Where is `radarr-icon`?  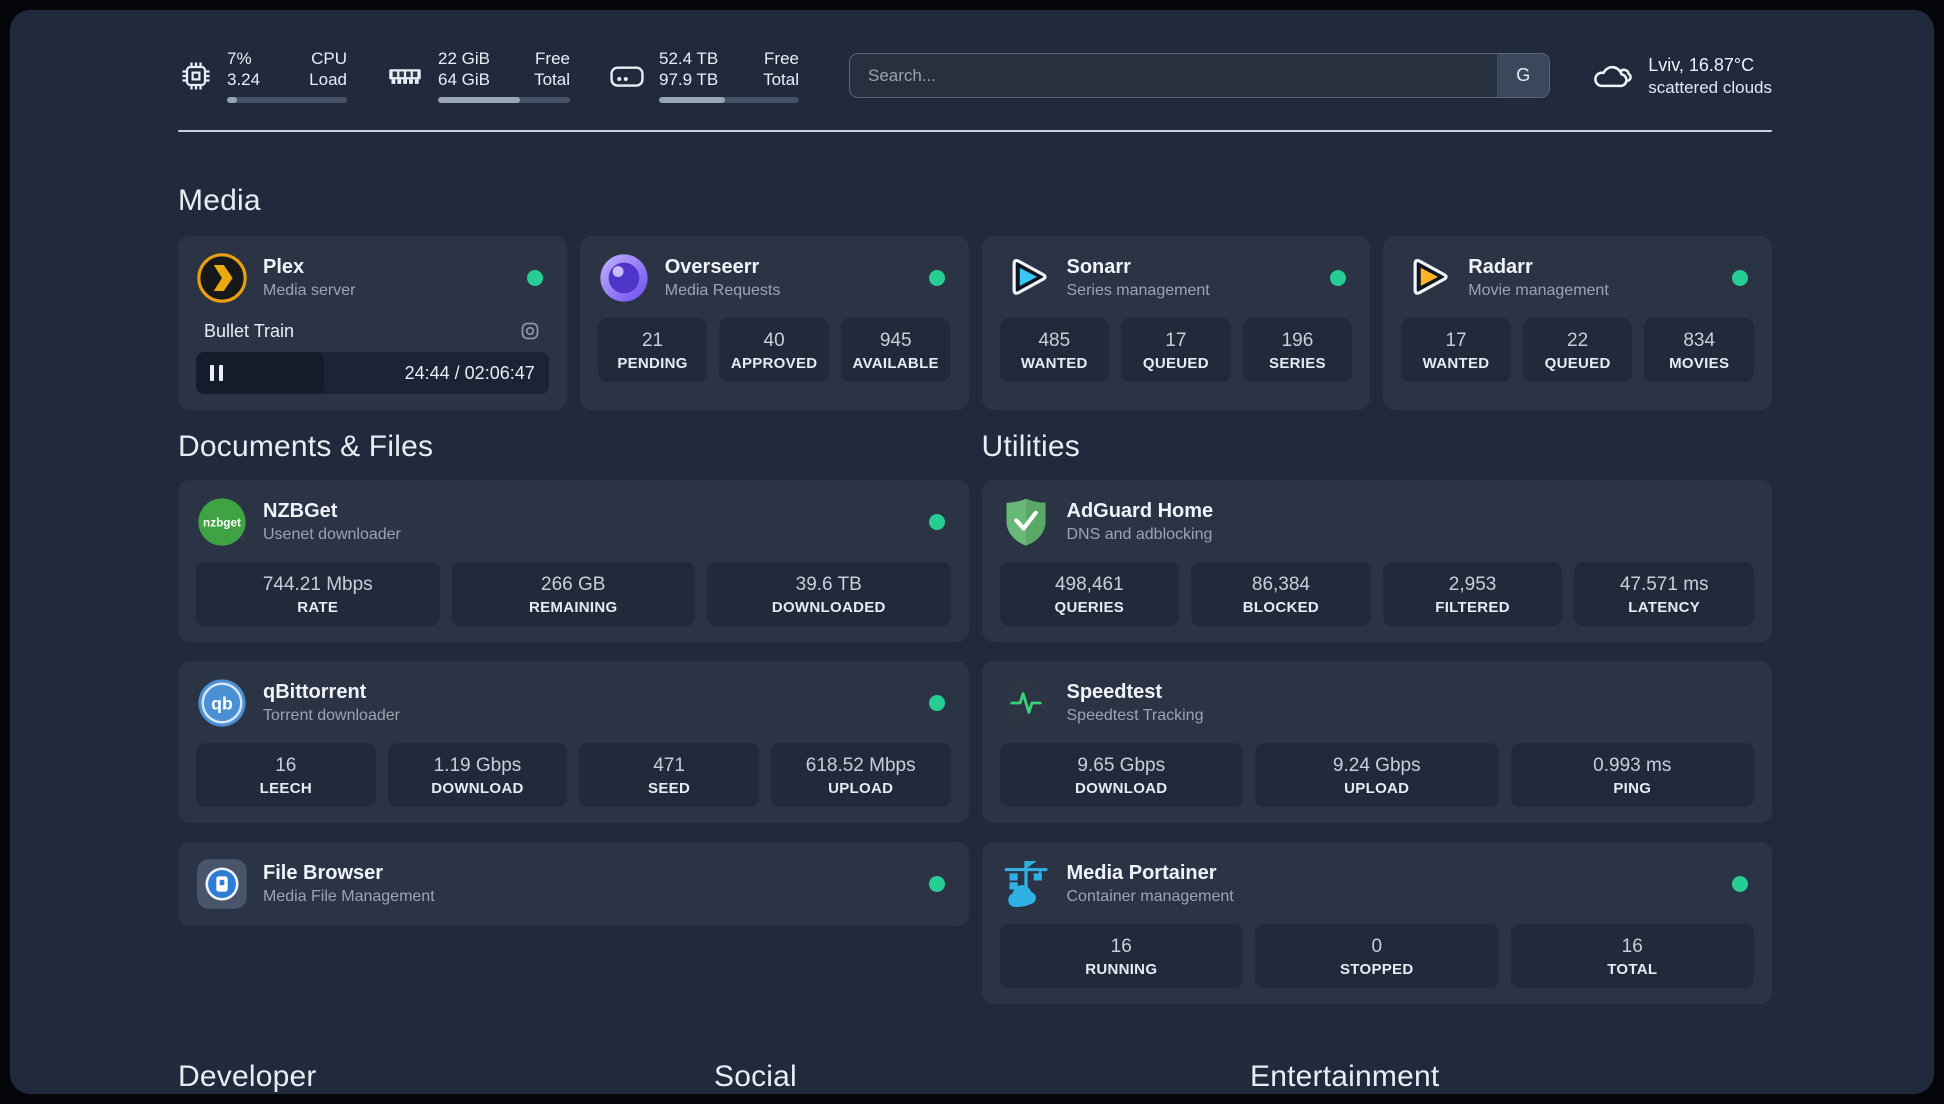
radarr-icon is located at coordinates (1427, 278).